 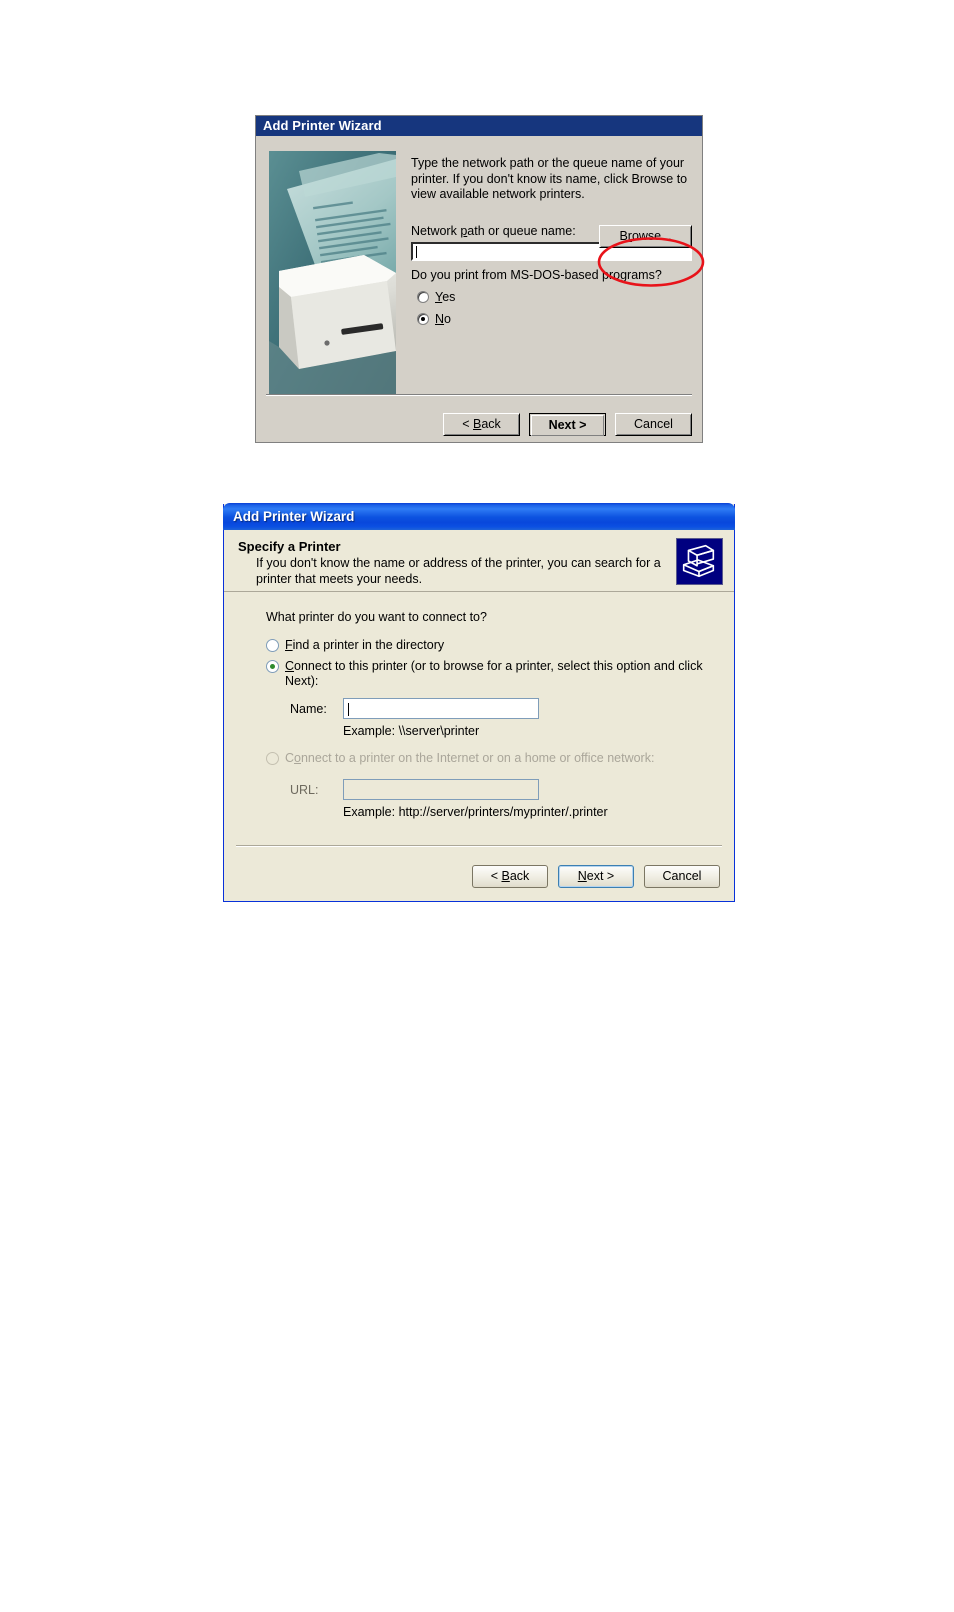 What do you see at coordinates (491, 424) in the screenshot?
I see `back-label-post: ack` at bounding box center [491, 424].